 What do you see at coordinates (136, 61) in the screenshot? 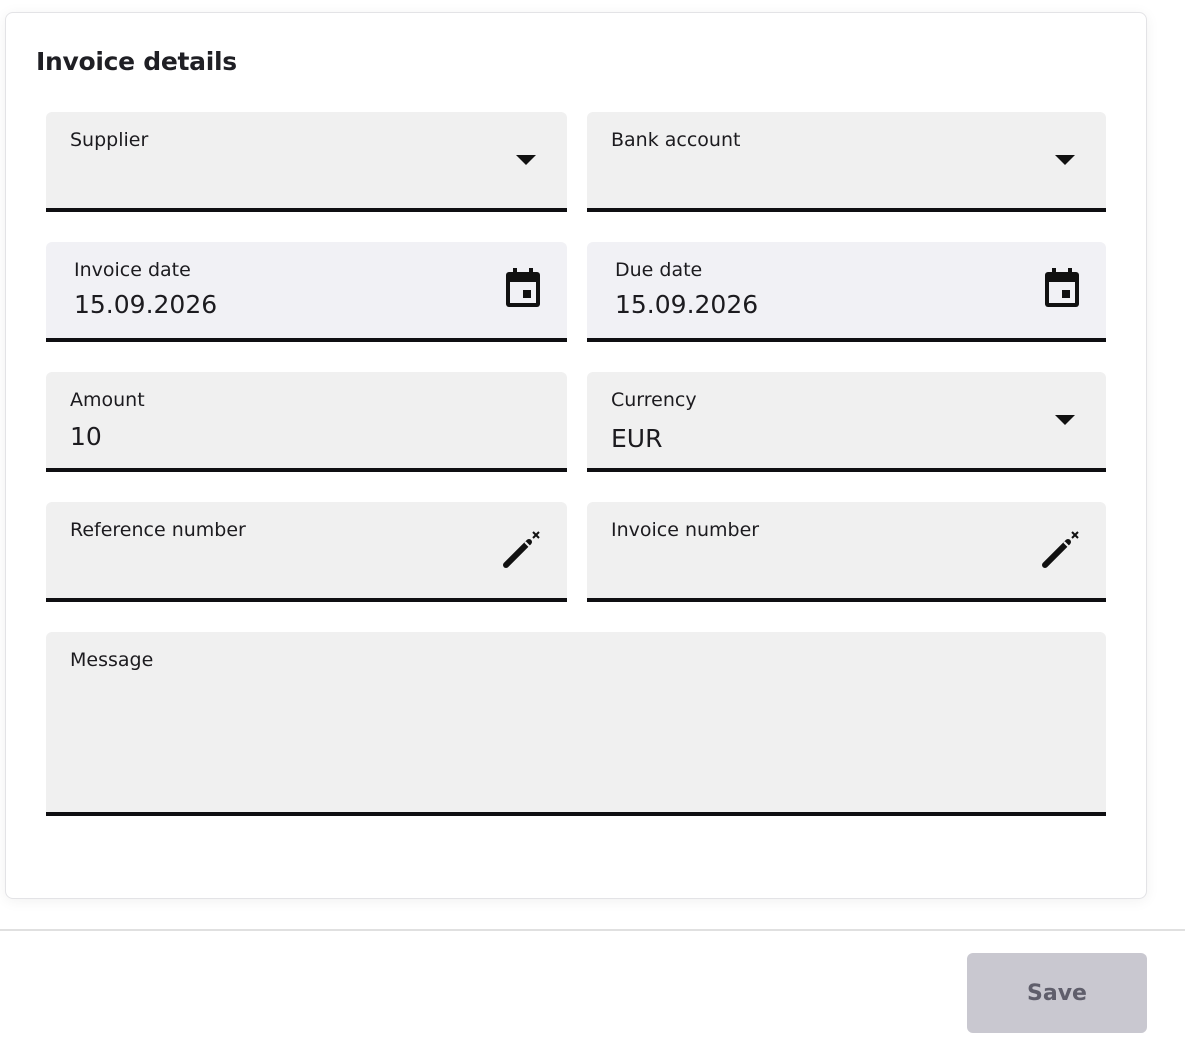
I see `page-title: Invoice details` at bounding box center [136, 61].